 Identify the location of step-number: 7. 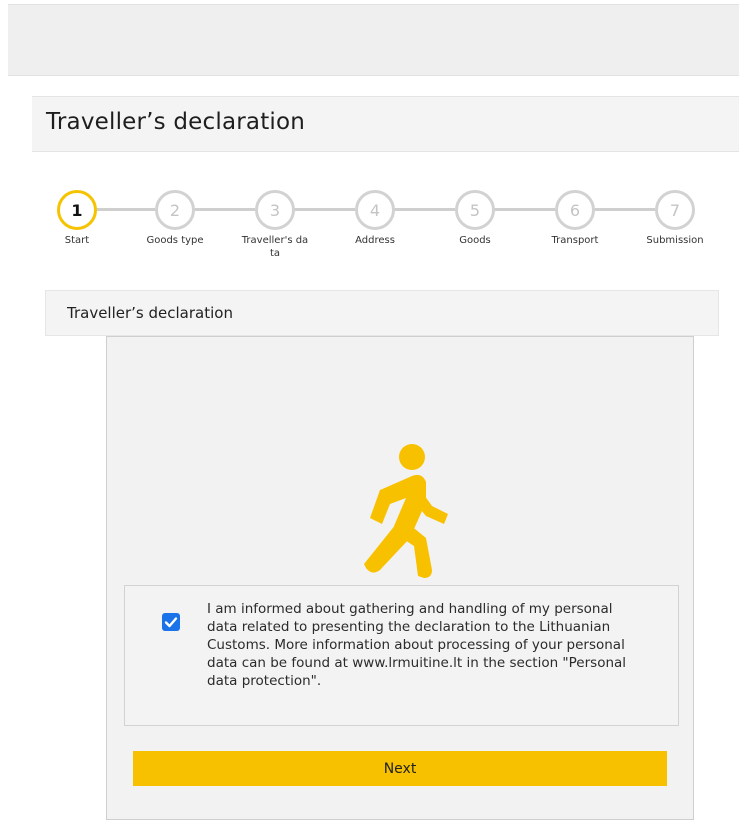
(675, 210).